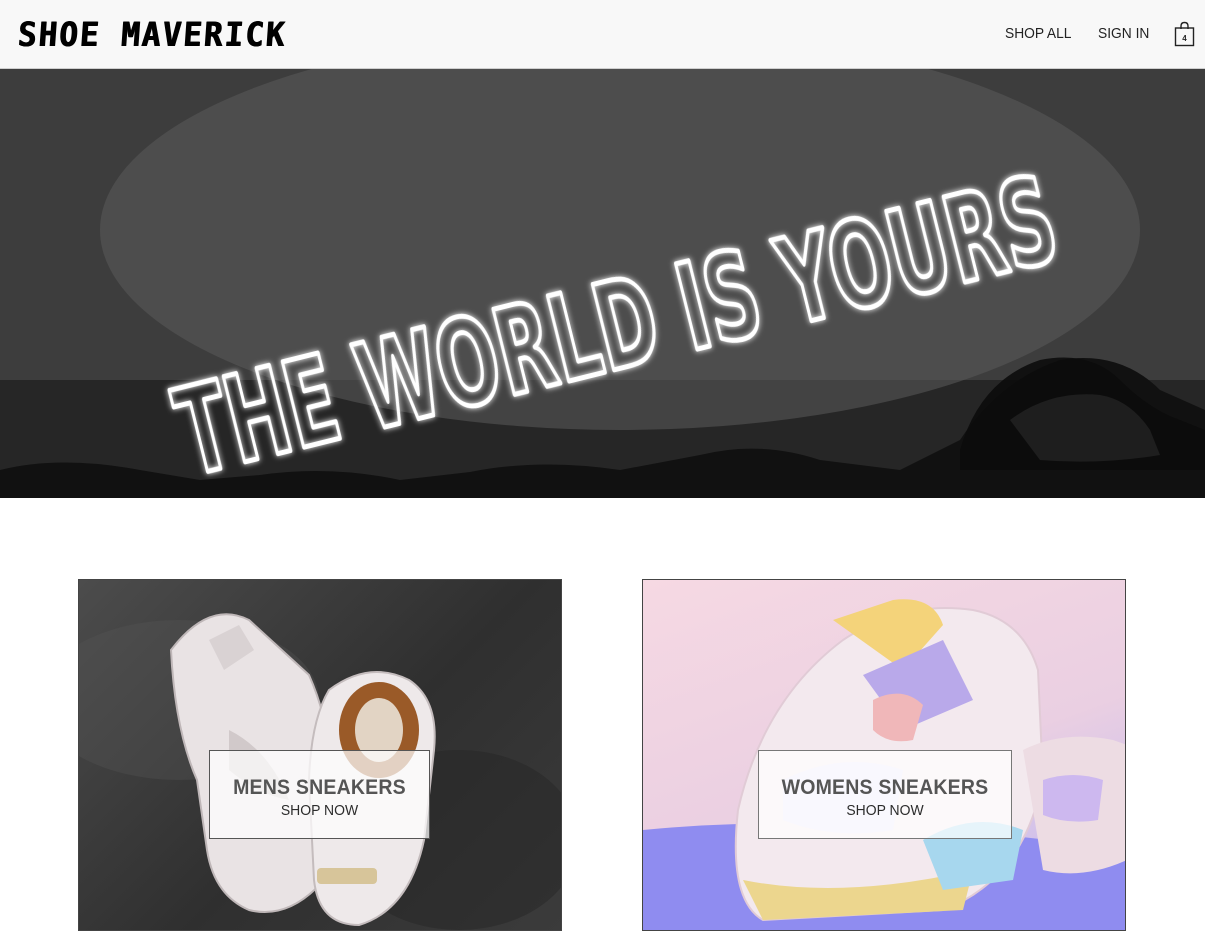 Image resolution: width=1205 pixels, height=931 pixels. What do you see at coordinates (319, 787) in the screenshot?
I see `mens-sneakers-title: MENS SNEAKERS` at bounding box center [319, 787].